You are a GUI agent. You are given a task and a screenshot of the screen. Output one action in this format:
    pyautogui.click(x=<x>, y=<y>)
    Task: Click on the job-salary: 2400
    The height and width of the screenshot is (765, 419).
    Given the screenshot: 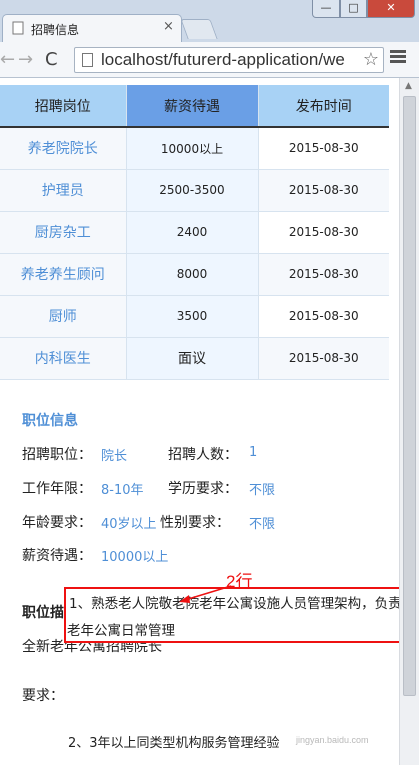 What is the action you would take?
    pyautogui.click(x=191, y=232)
    